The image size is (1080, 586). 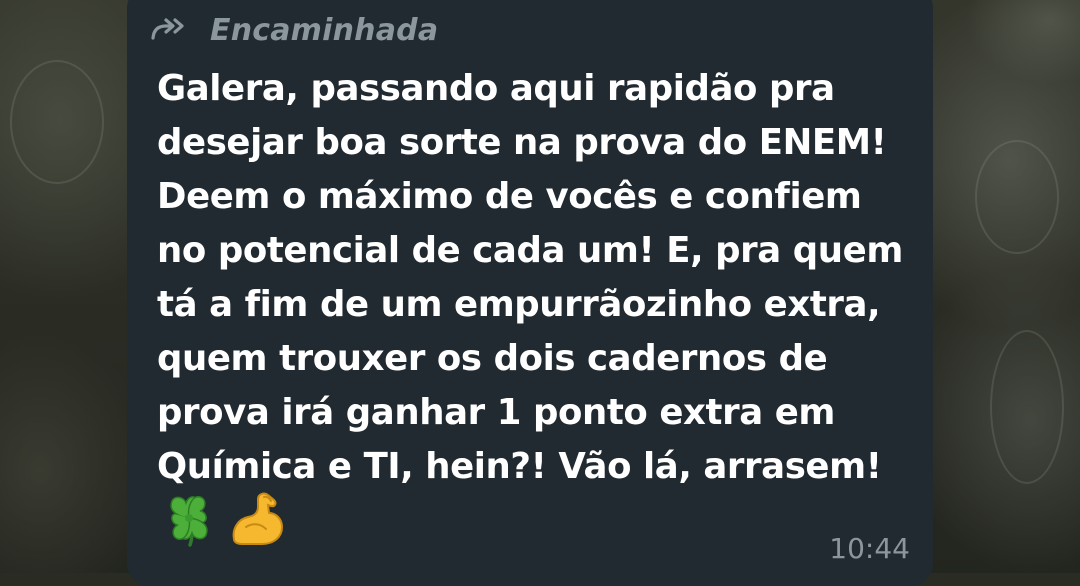 I want to click on flexed-biceps-icon, so click(x=257, y=518).